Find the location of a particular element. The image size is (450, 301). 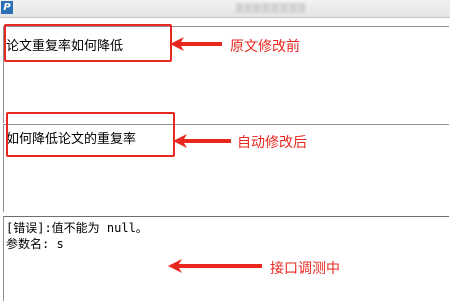

highlight-box-original is located at coordinates (88, 43).